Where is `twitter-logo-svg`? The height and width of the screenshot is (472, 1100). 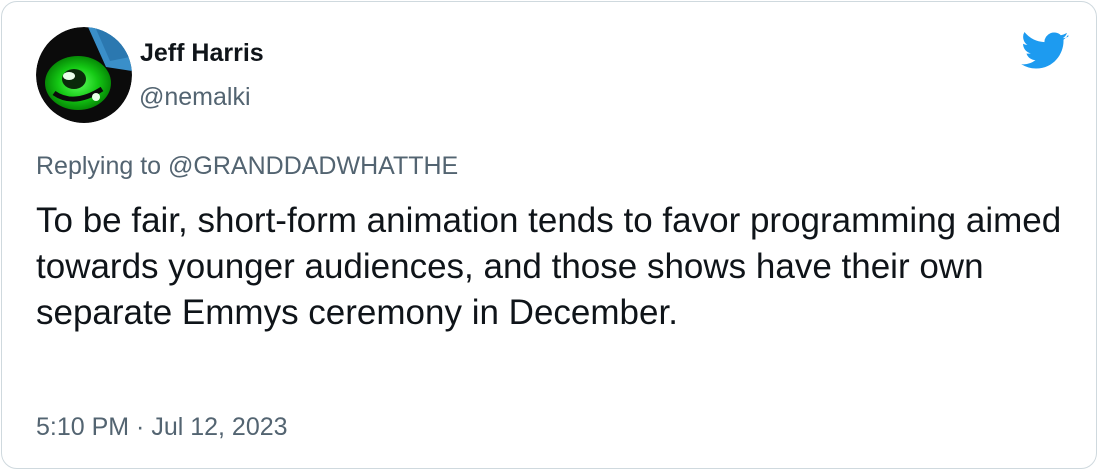 twitter-logo-svg is located at coordinates (1045, 50).